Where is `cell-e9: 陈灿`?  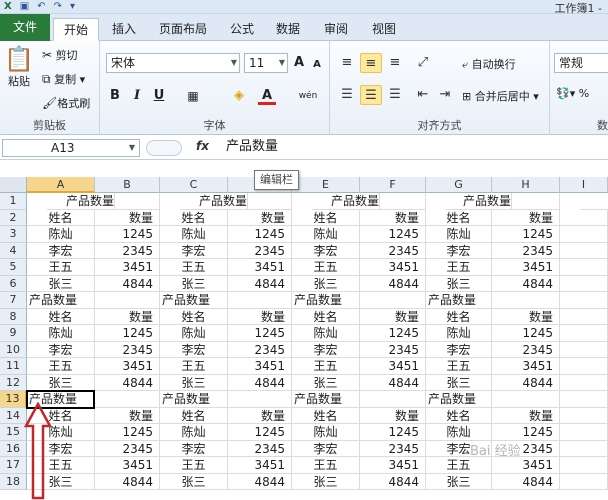 cell-e9: 陈灿 is located at coordinates (326, 333).